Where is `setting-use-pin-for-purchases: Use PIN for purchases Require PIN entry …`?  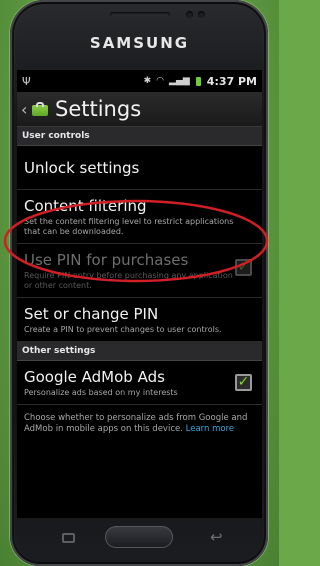 setting-use-pin-for-purchases: Use PIN for purchases Require PIN entry … is located at coordinates (139, 271).